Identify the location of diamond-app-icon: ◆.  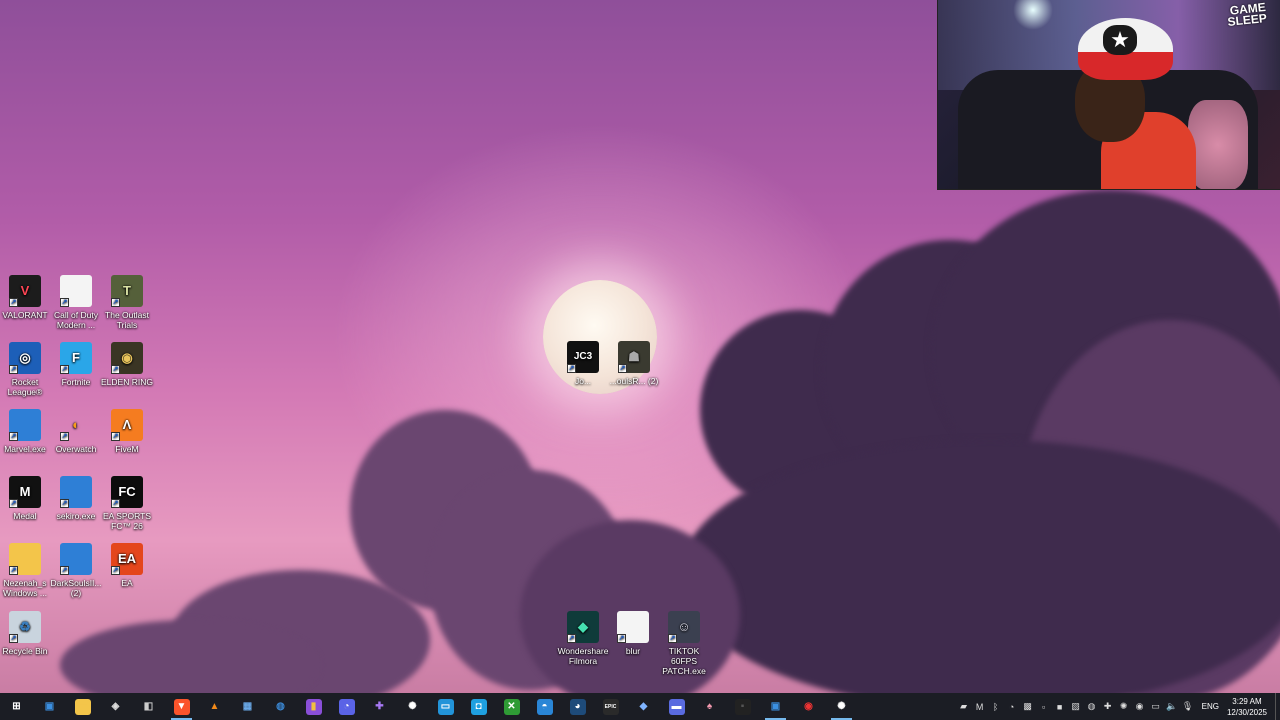
(643, 706).